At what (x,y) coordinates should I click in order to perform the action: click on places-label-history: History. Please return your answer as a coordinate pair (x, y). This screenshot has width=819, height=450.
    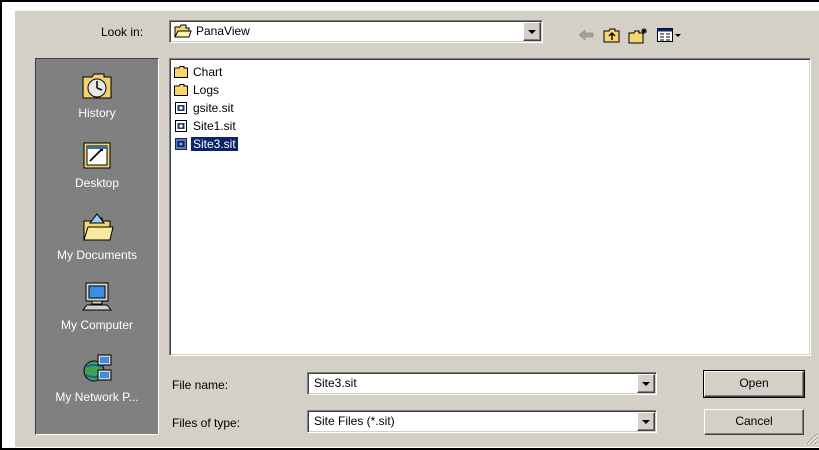
    Looking at the image, I should click on (97, 113).